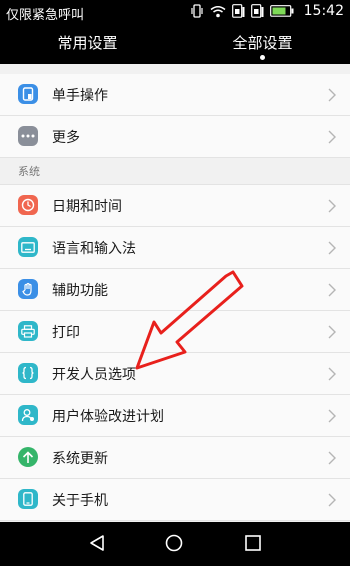 The image size is (350, 566). Describe the element at coordinates (28, 373) in the screenshot. I see `braces-icon` at that location.